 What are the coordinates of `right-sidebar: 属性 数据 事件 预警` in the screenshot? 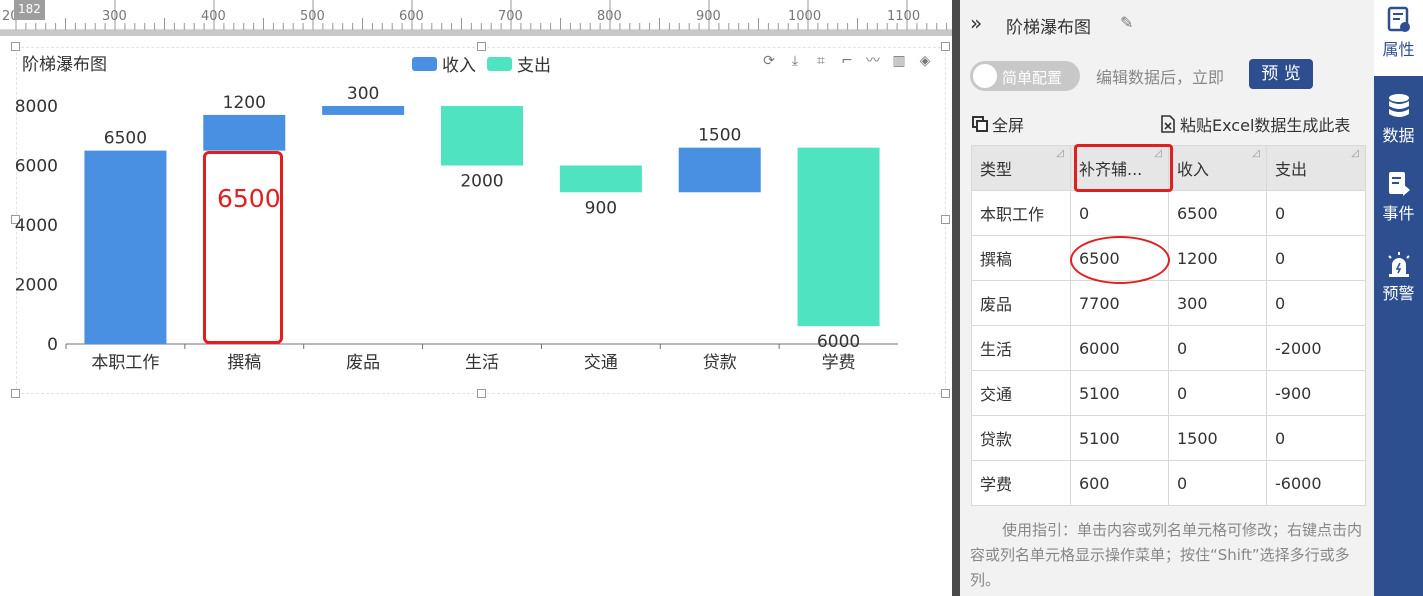 It's located at (1398, 298).